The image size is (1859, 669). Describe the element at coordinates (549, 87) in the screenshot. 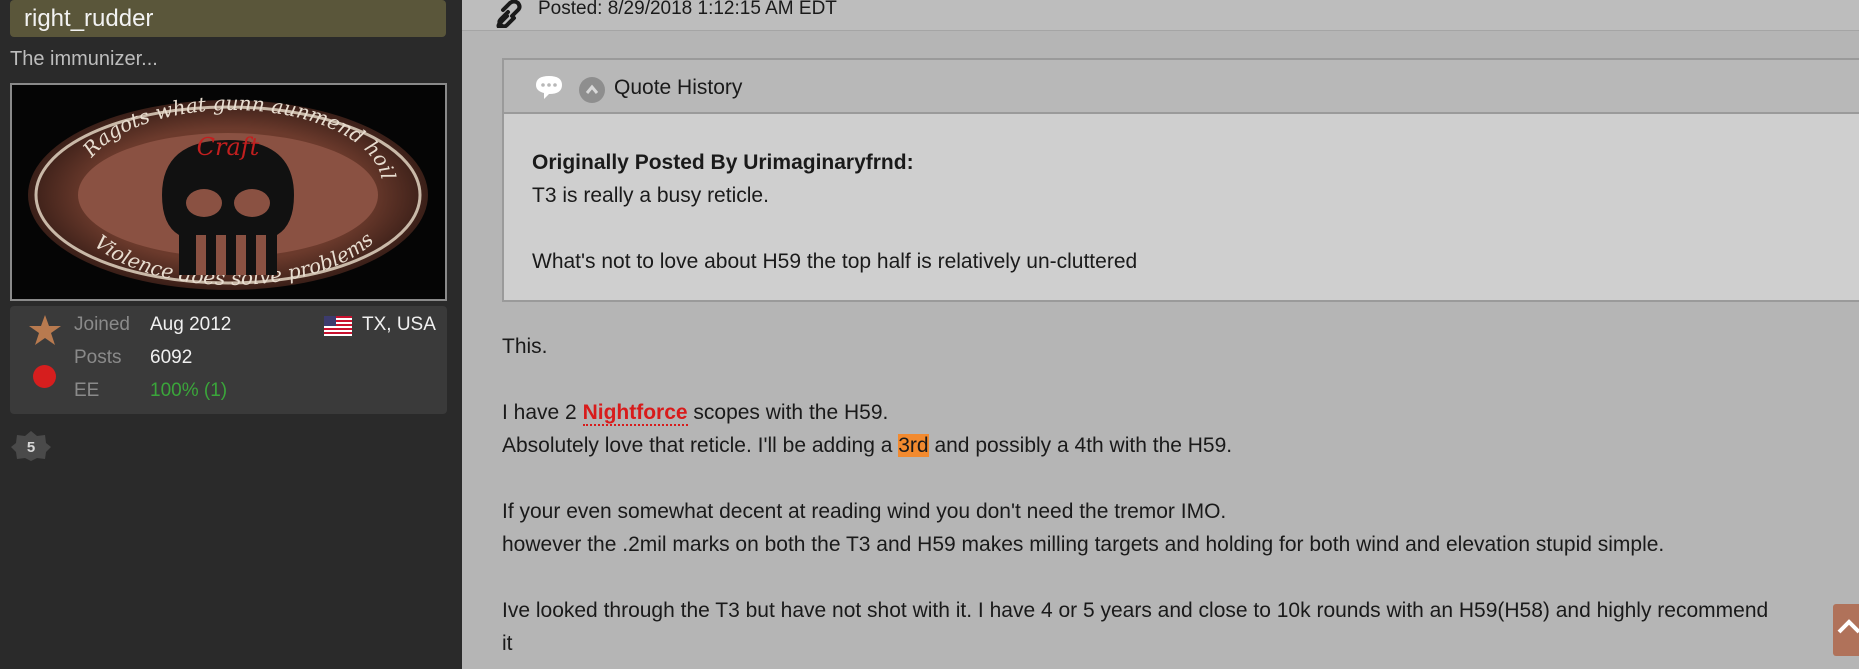

I see `speech-bubble-icon` at that location.